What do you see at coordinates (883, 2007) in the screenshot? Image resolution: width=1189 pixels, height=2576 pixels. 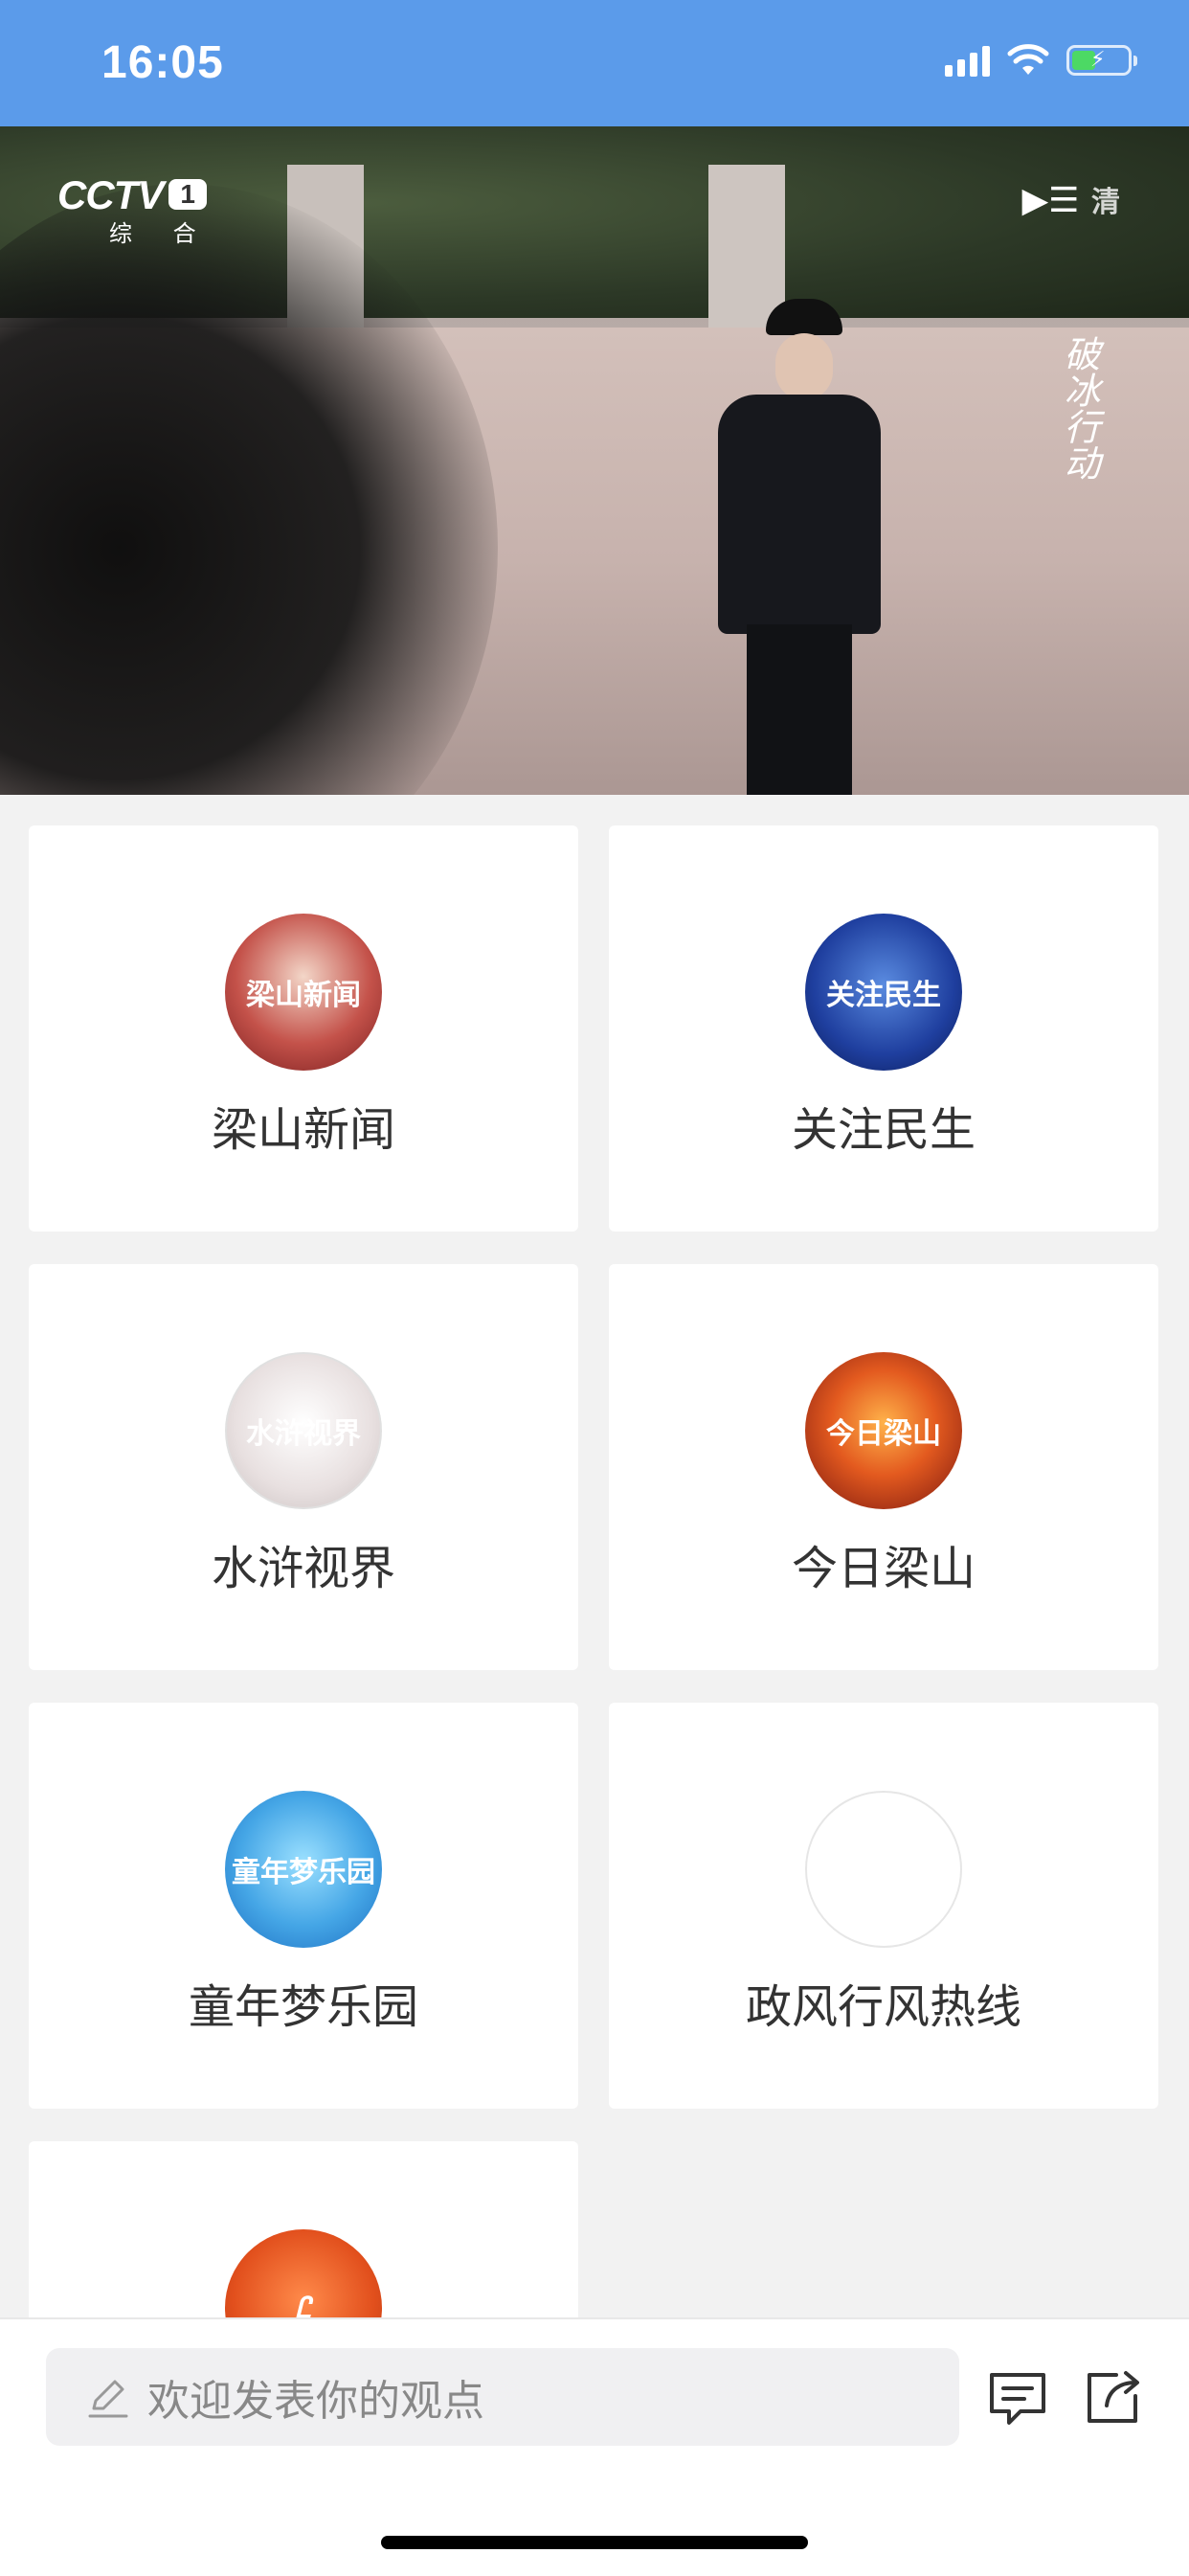 I see `program-label: 政风行风热线` at bounding box center [883, 2007].